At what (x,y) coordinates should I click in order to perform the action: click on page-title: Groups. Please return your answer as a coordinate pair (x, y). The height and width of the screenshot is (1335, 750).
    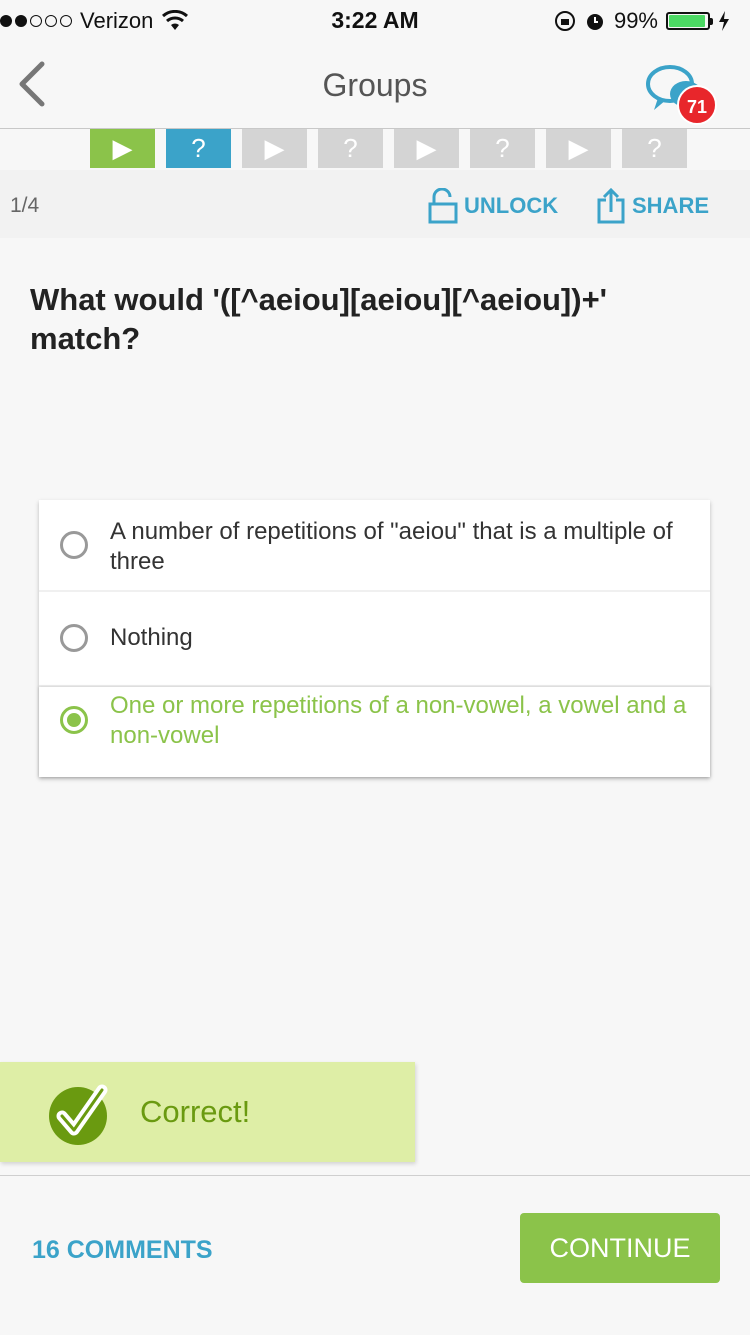
    Looking at the image, I should click on (375, 85).